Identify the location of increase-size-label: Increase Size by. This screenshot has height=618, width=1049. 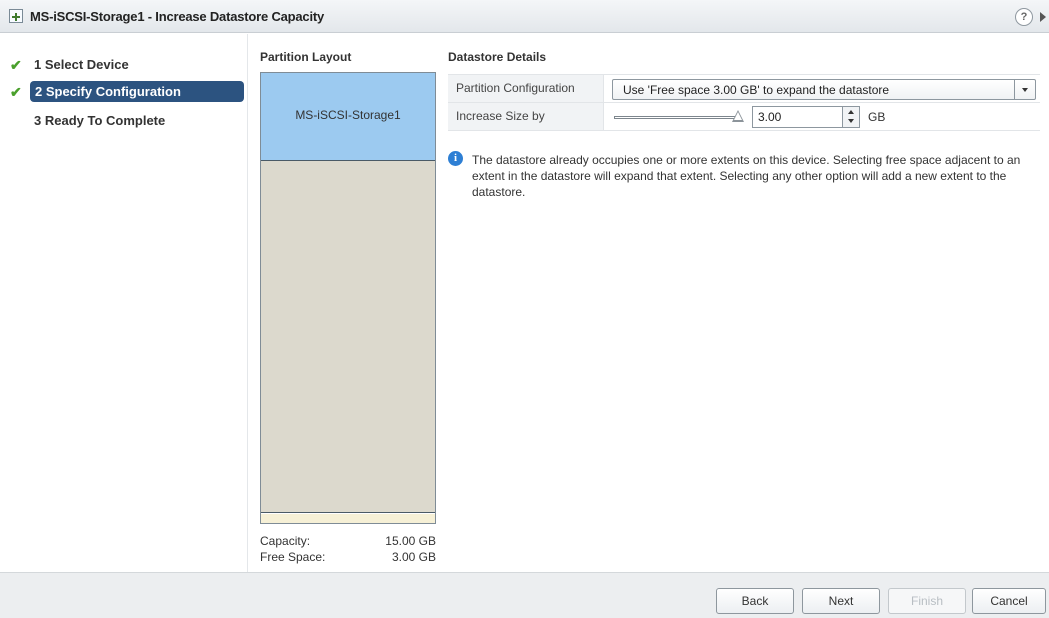
(526, 116).